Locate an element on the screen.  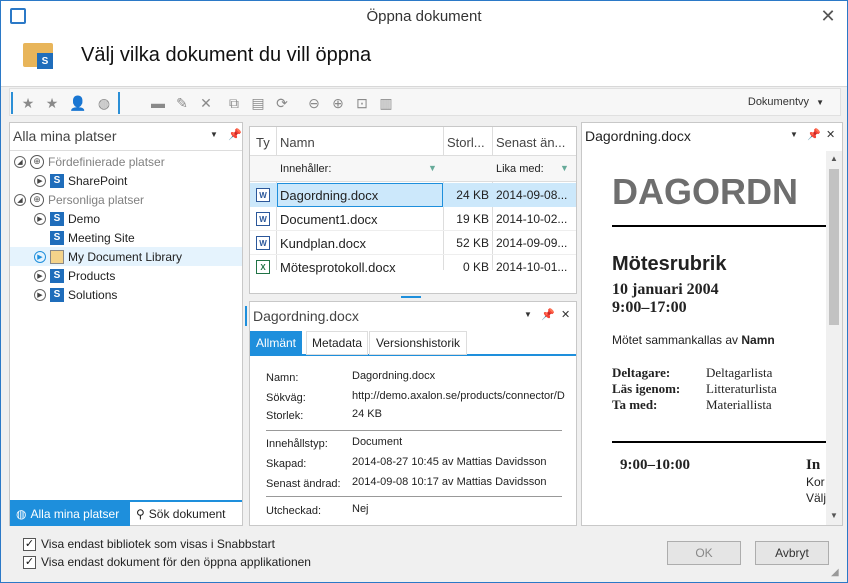
tree-item-meeting-site: S Meeting Site is located at coordinates (165, 237).